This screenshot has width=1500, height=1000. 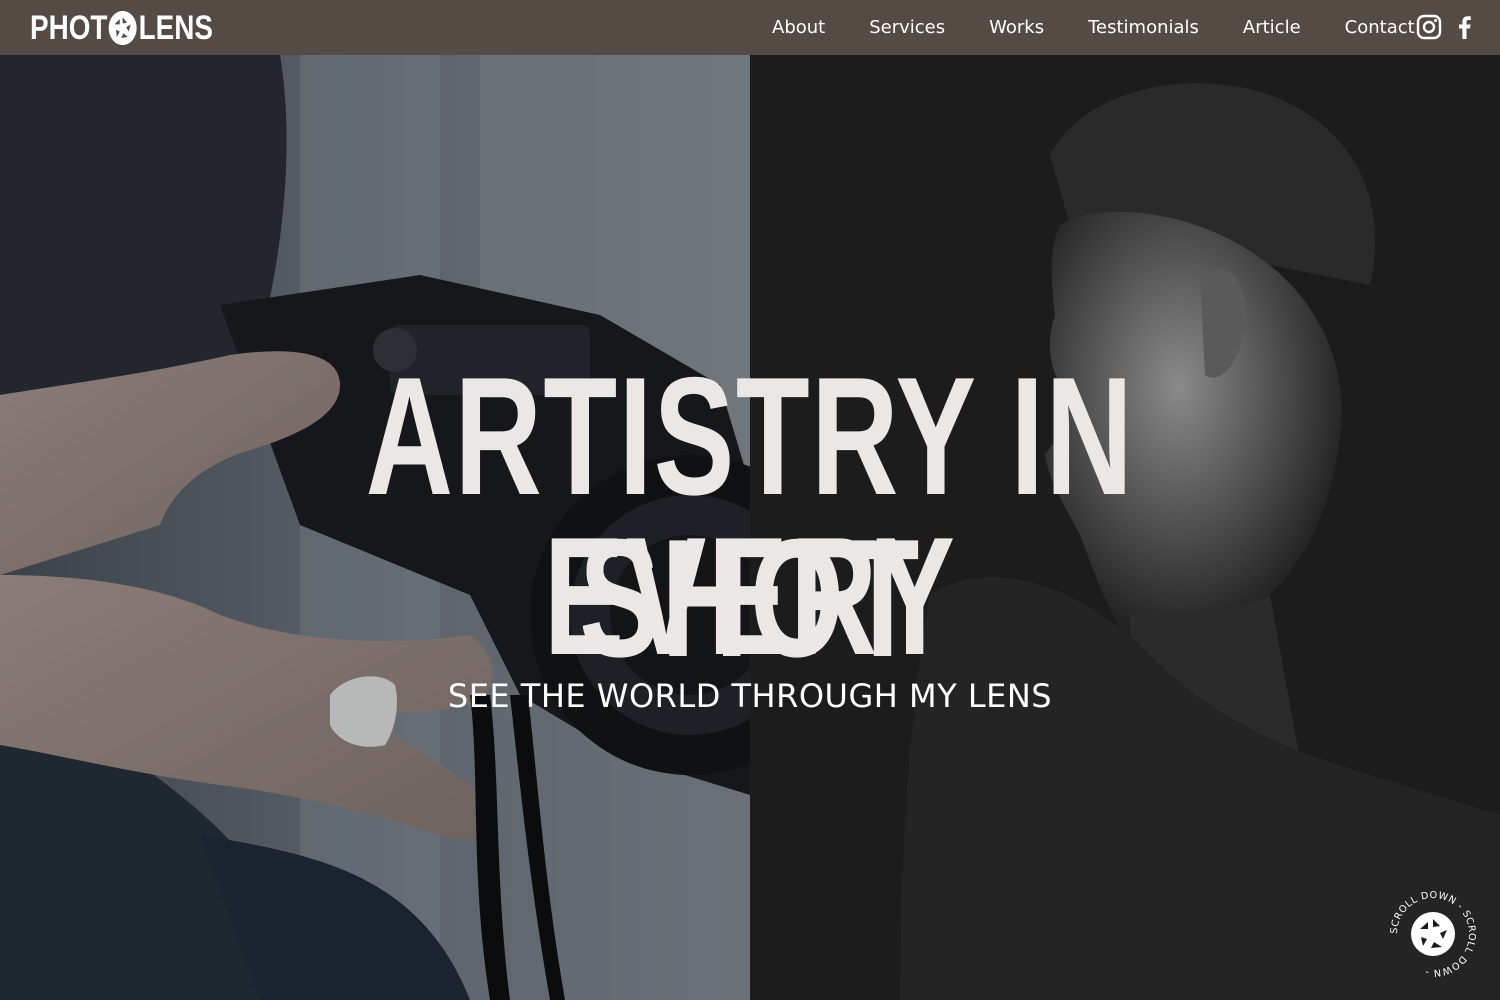 What do you see at coordinates (1429, 27) in the screenshot?
I see `instagram-icon` at bounding box center [1429, 27].